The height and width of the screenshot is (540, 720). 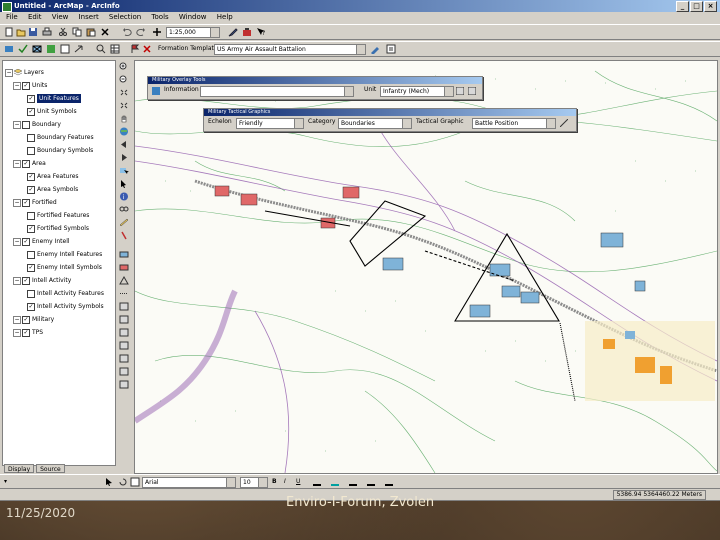 I want to click on overlay-apply-icon, so click(x=460, y=91).